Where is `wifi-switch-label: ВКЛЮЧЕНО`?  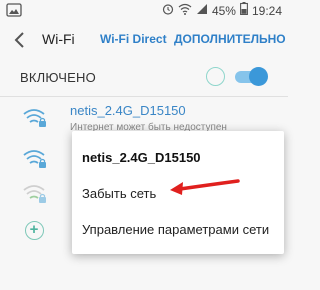
wifi-switch-label: ВКЛЮЧЕНО is located at coordinates (58, 77).